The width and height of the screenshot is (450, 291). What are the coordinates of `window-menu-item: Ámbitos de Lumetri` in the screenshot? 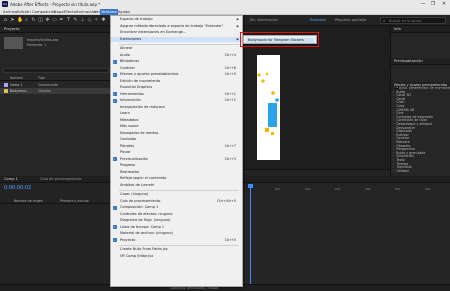 It's located at (176, 185).